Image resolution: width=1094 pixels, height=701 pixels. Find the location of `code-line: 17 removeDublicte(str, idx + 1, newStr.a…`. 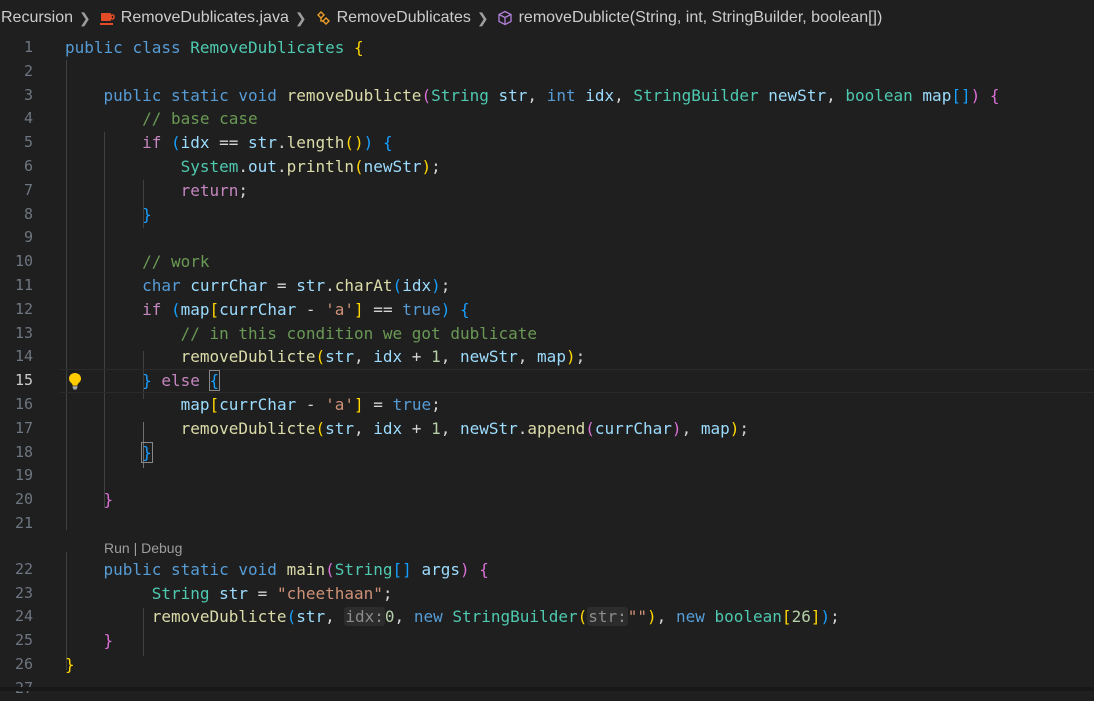

code-line: 17 removeDublicte(str, idx + 1, newStr.a… is located at coordinates (547, 429).